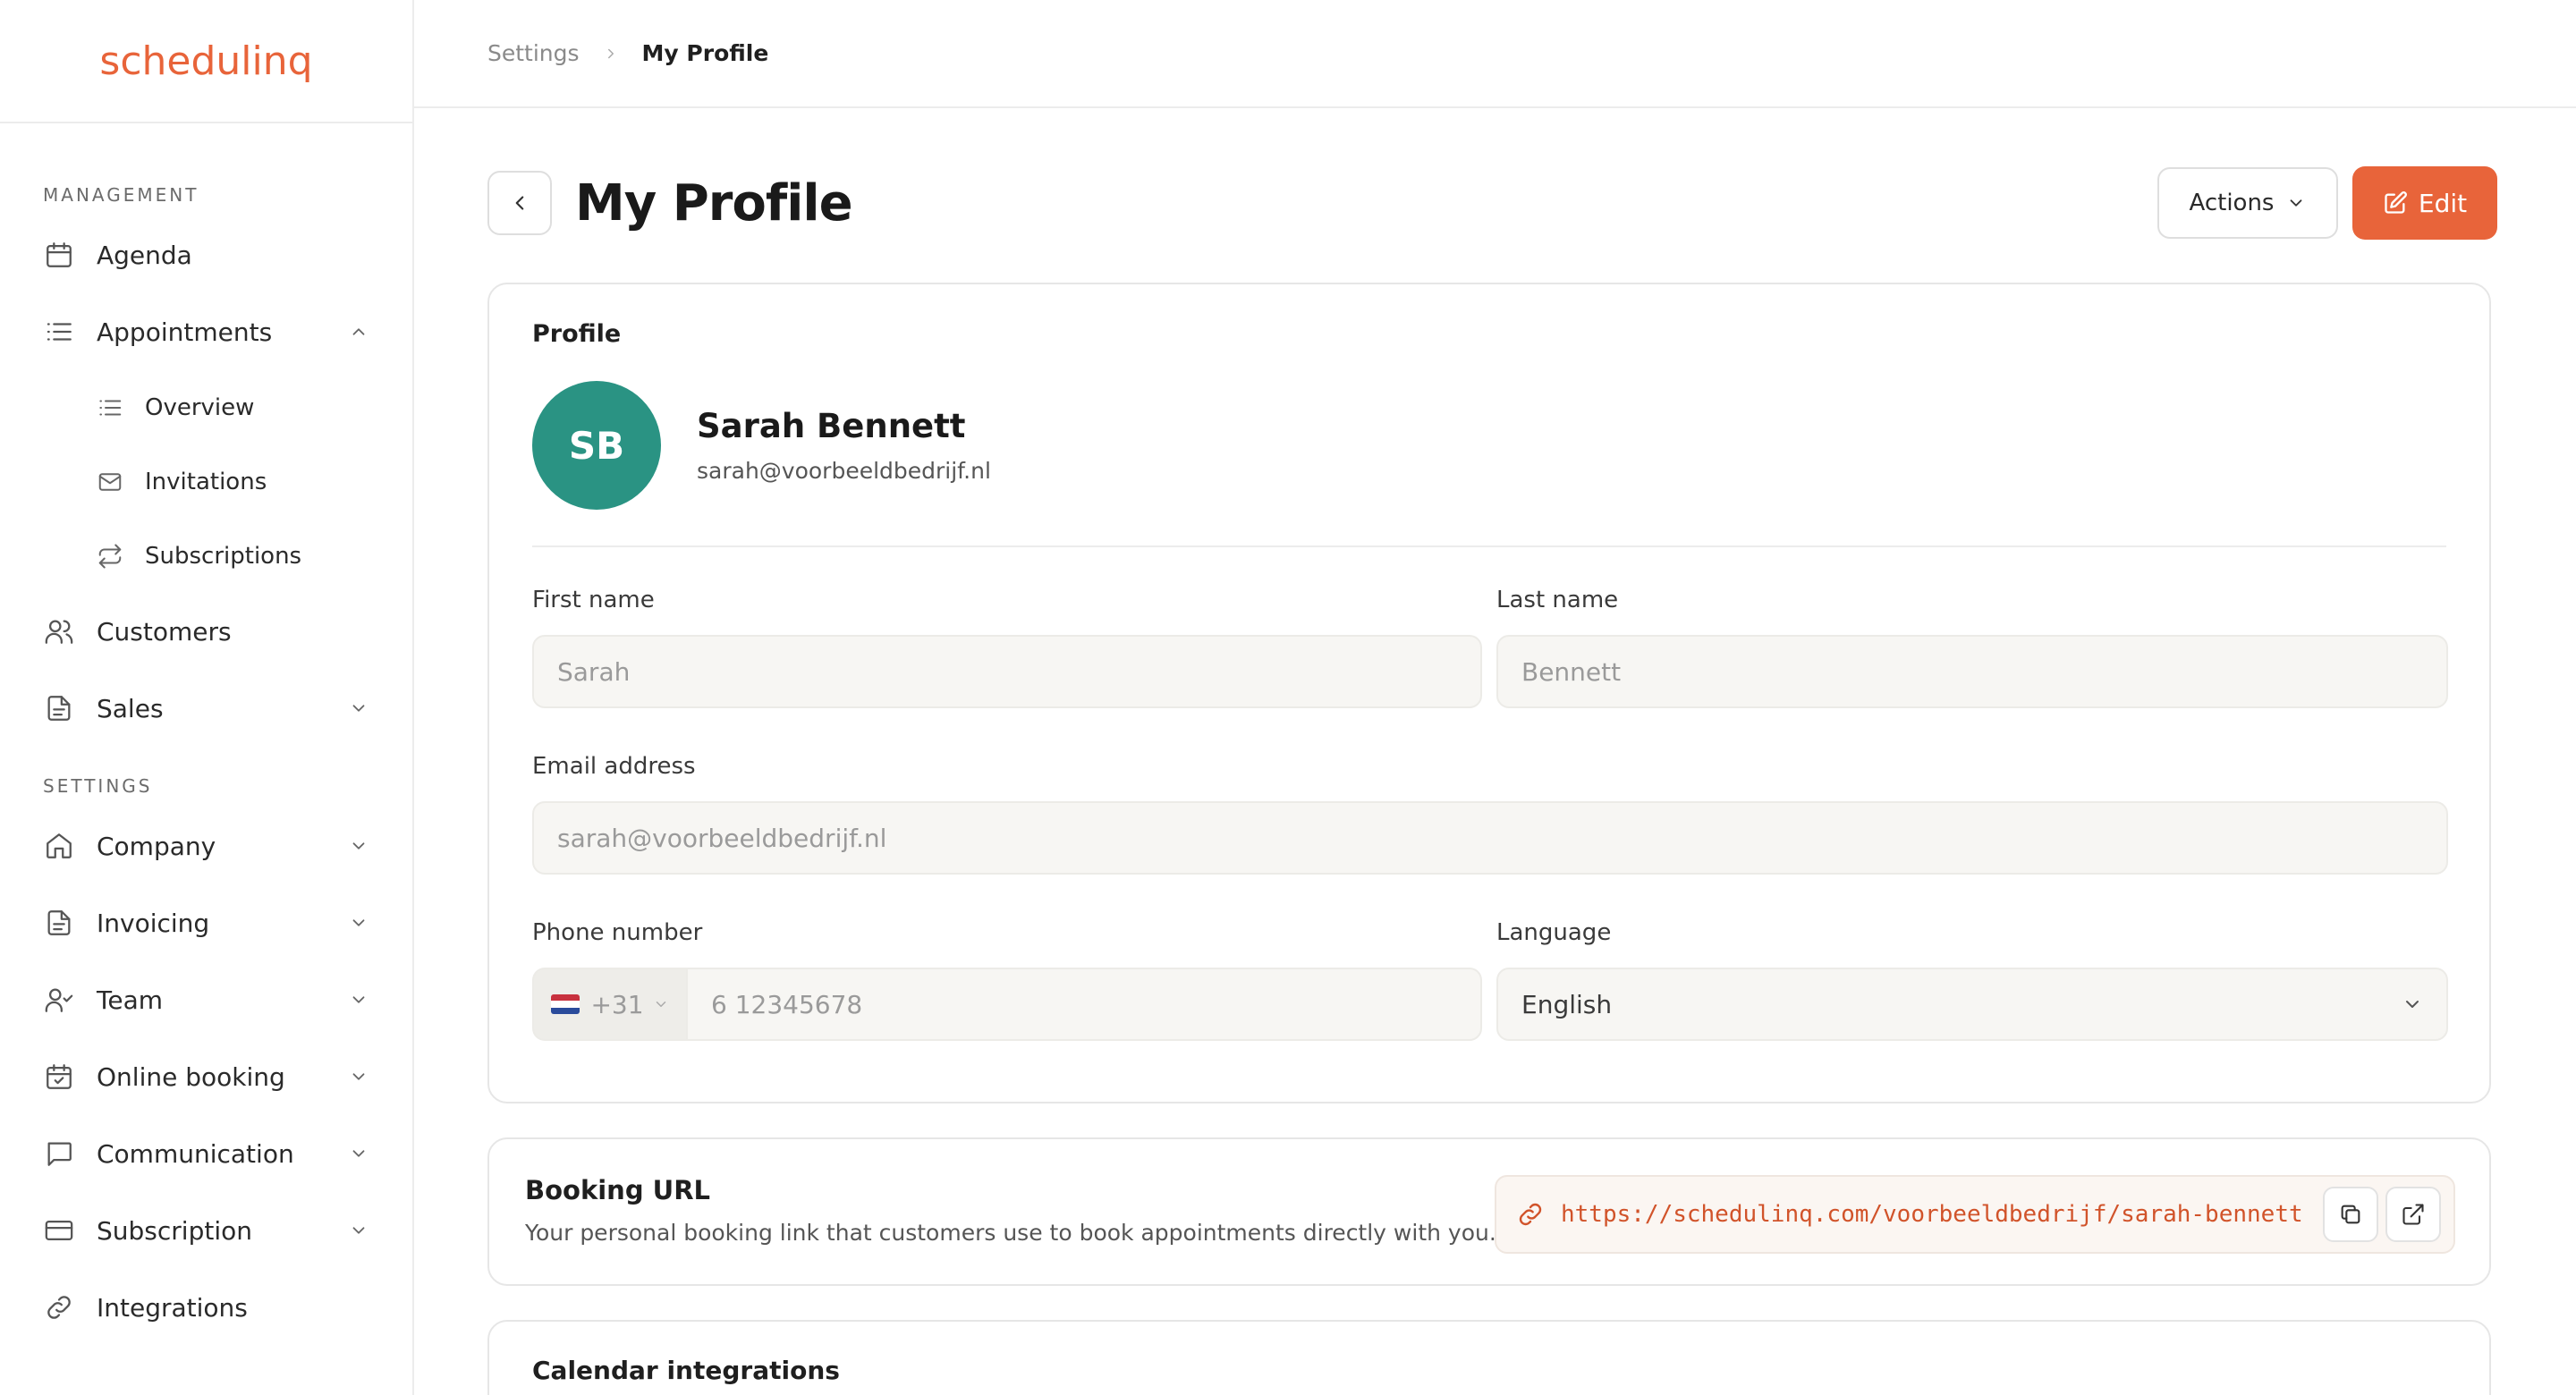 This screenshot has height=1395, width=2576. I want to click on sidebar-item-integrations: Integrations, so click(206, 1307).